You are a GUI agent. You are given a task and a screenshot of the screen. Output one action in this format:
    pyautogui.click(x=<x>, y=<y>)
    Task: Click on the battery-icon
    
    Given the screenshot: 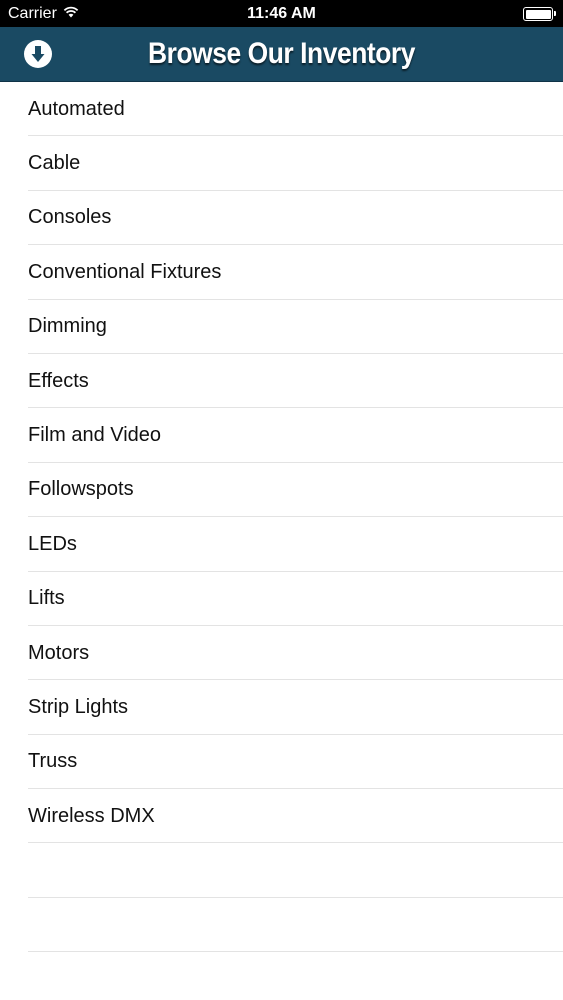 What is the action you would take?
    pyautogui.click(x=539, y=14)
    